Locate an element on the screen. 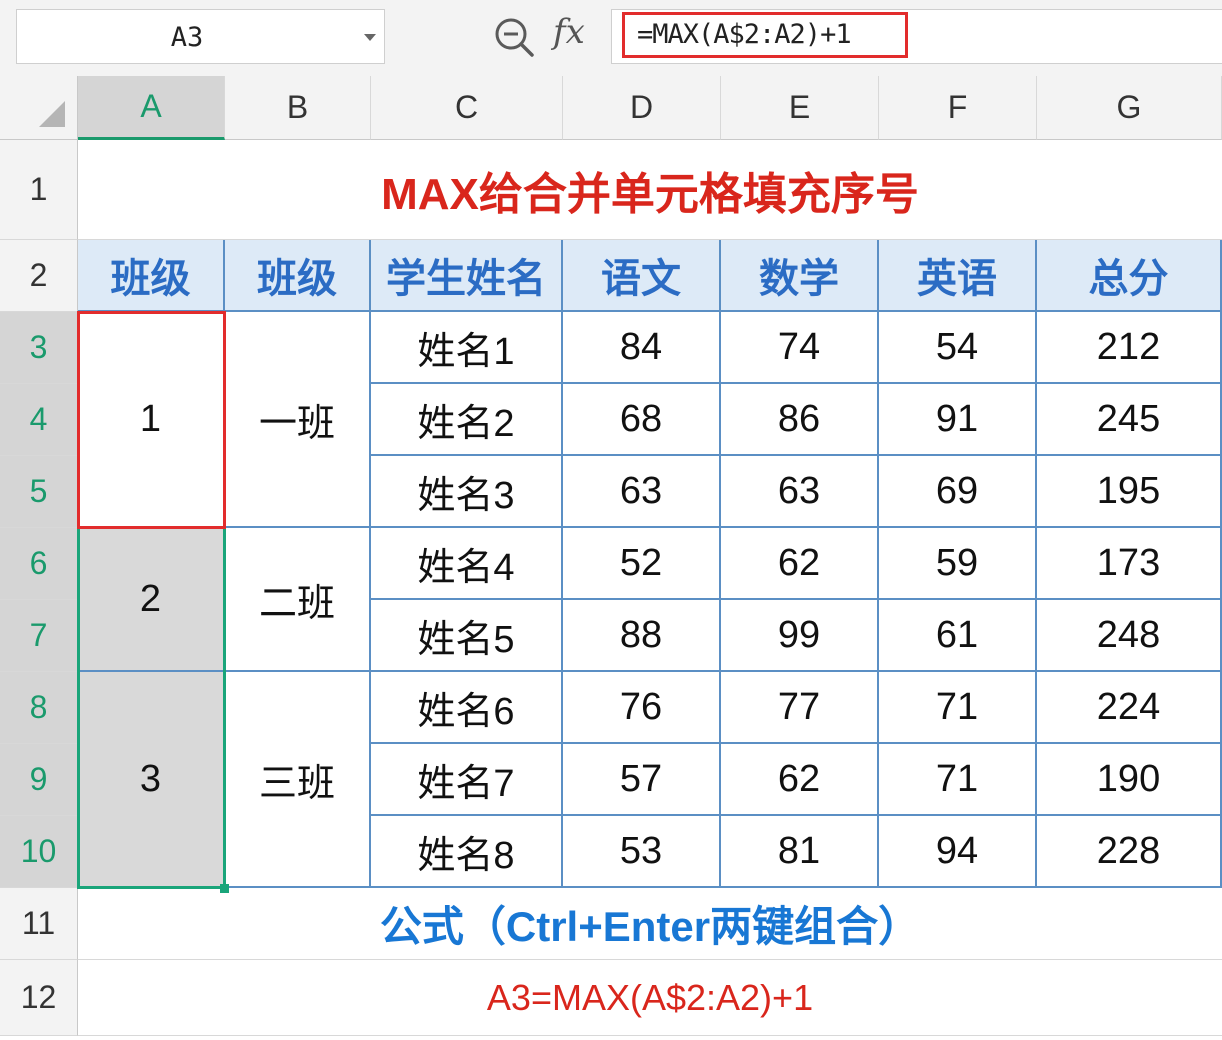 The width and height of the screenshot is (1222, 1040). row-header-8: 8 is located at coordinates (39, 708).